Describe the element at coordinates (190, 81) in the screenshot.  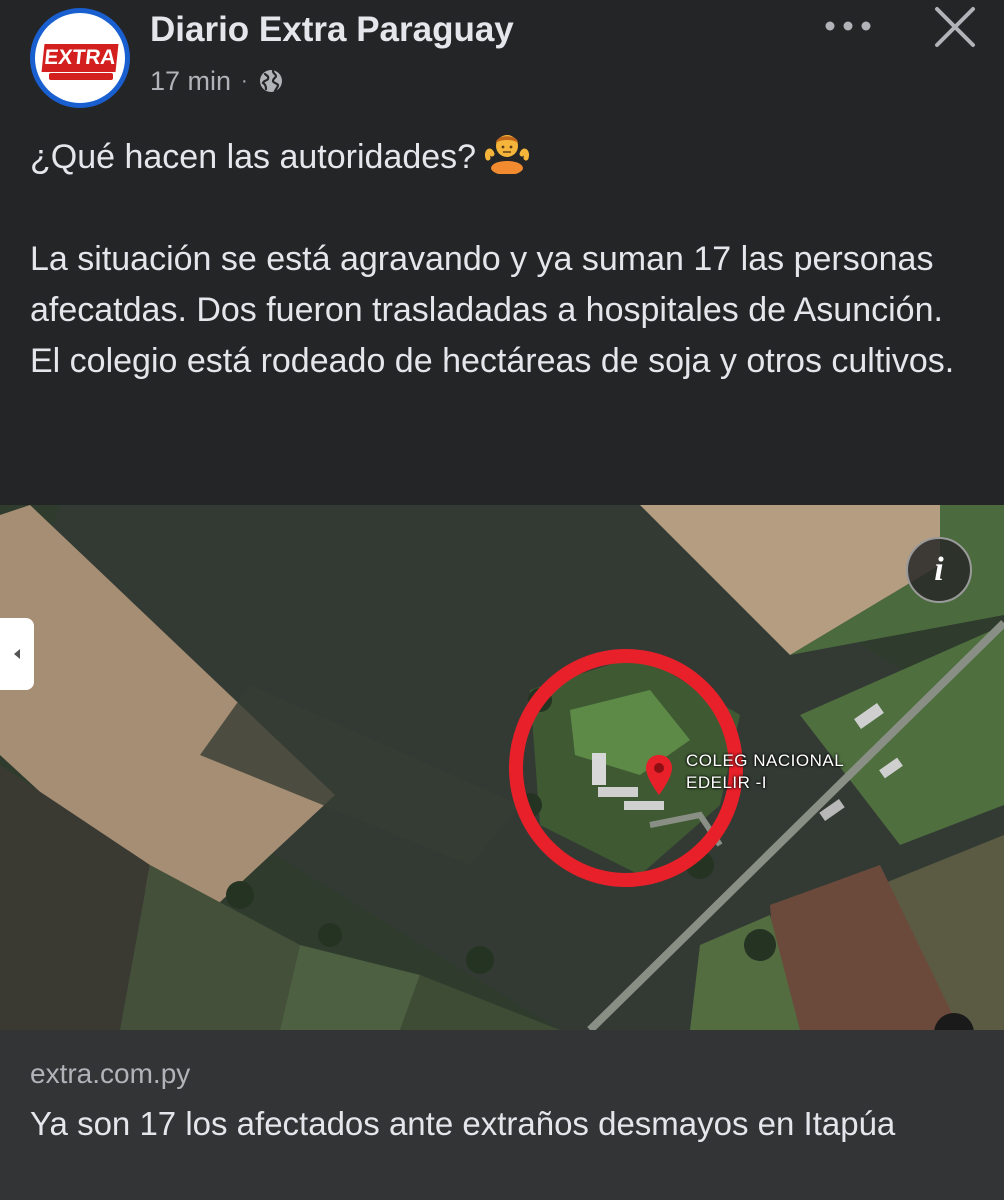
I see `post-timestamp: 17 min` at that location.